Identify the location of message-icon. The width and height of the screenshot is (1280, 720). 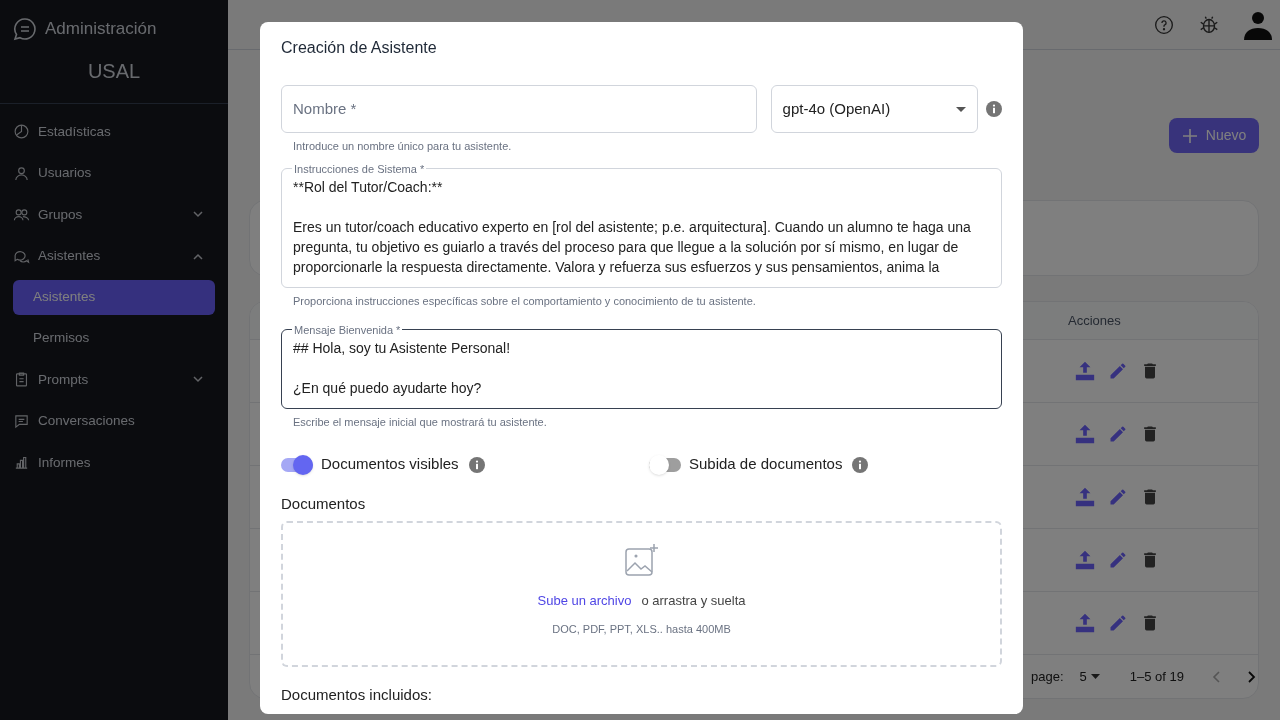
(21, 421).